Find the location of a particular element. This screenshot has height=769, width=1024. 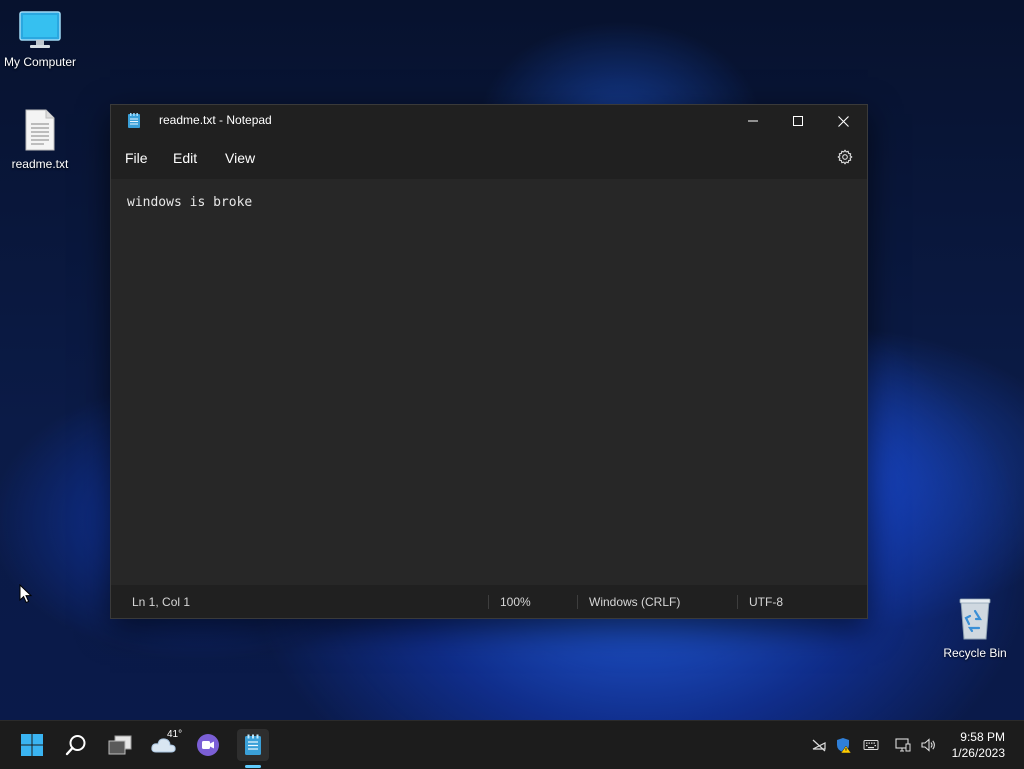

encoding: UTF-8 is located at coordinates (766, 602).